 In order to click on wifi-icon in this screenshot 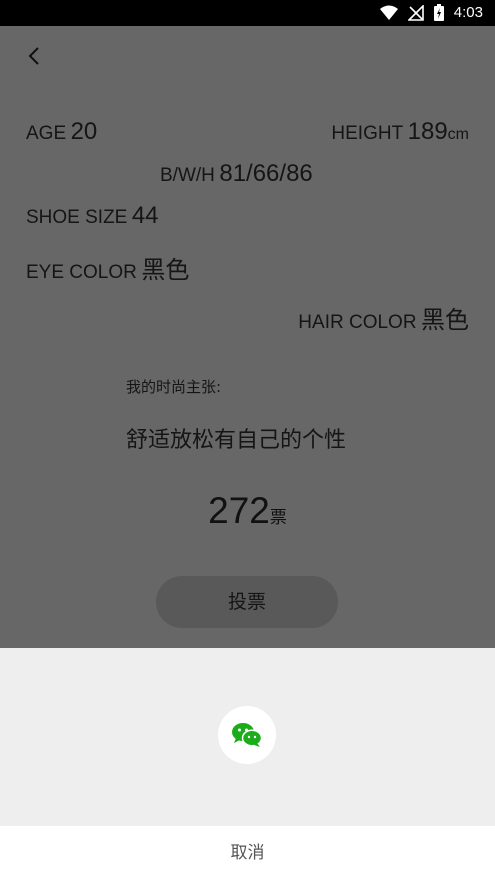, I will do `click(388, 12)`.